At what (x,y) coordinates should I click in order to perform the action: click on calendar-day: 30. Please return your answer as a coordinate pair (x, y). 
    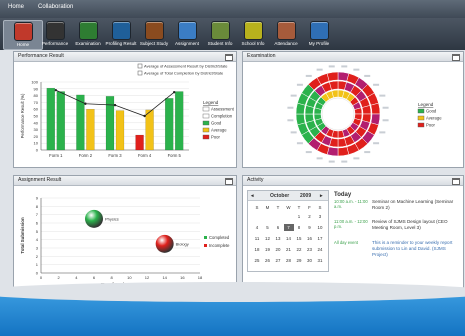
    Looking at the image, I should click on (310, 260).